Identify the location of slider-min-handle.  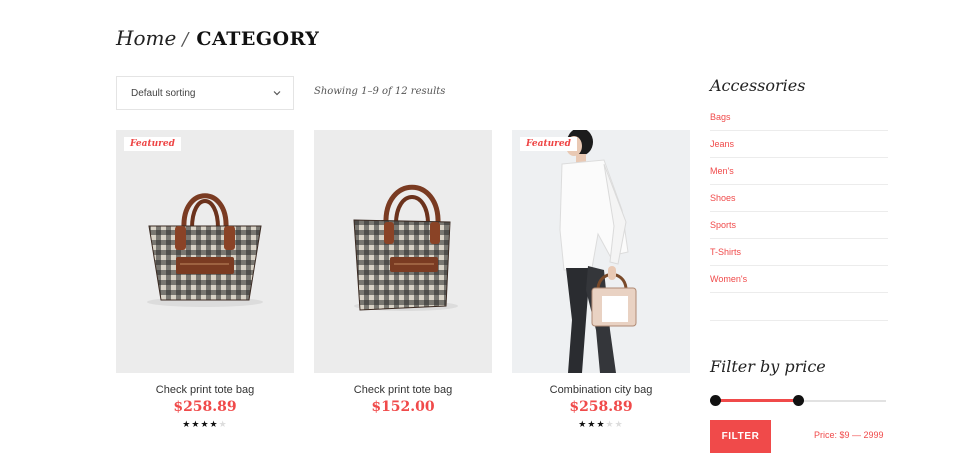
(715, 400).